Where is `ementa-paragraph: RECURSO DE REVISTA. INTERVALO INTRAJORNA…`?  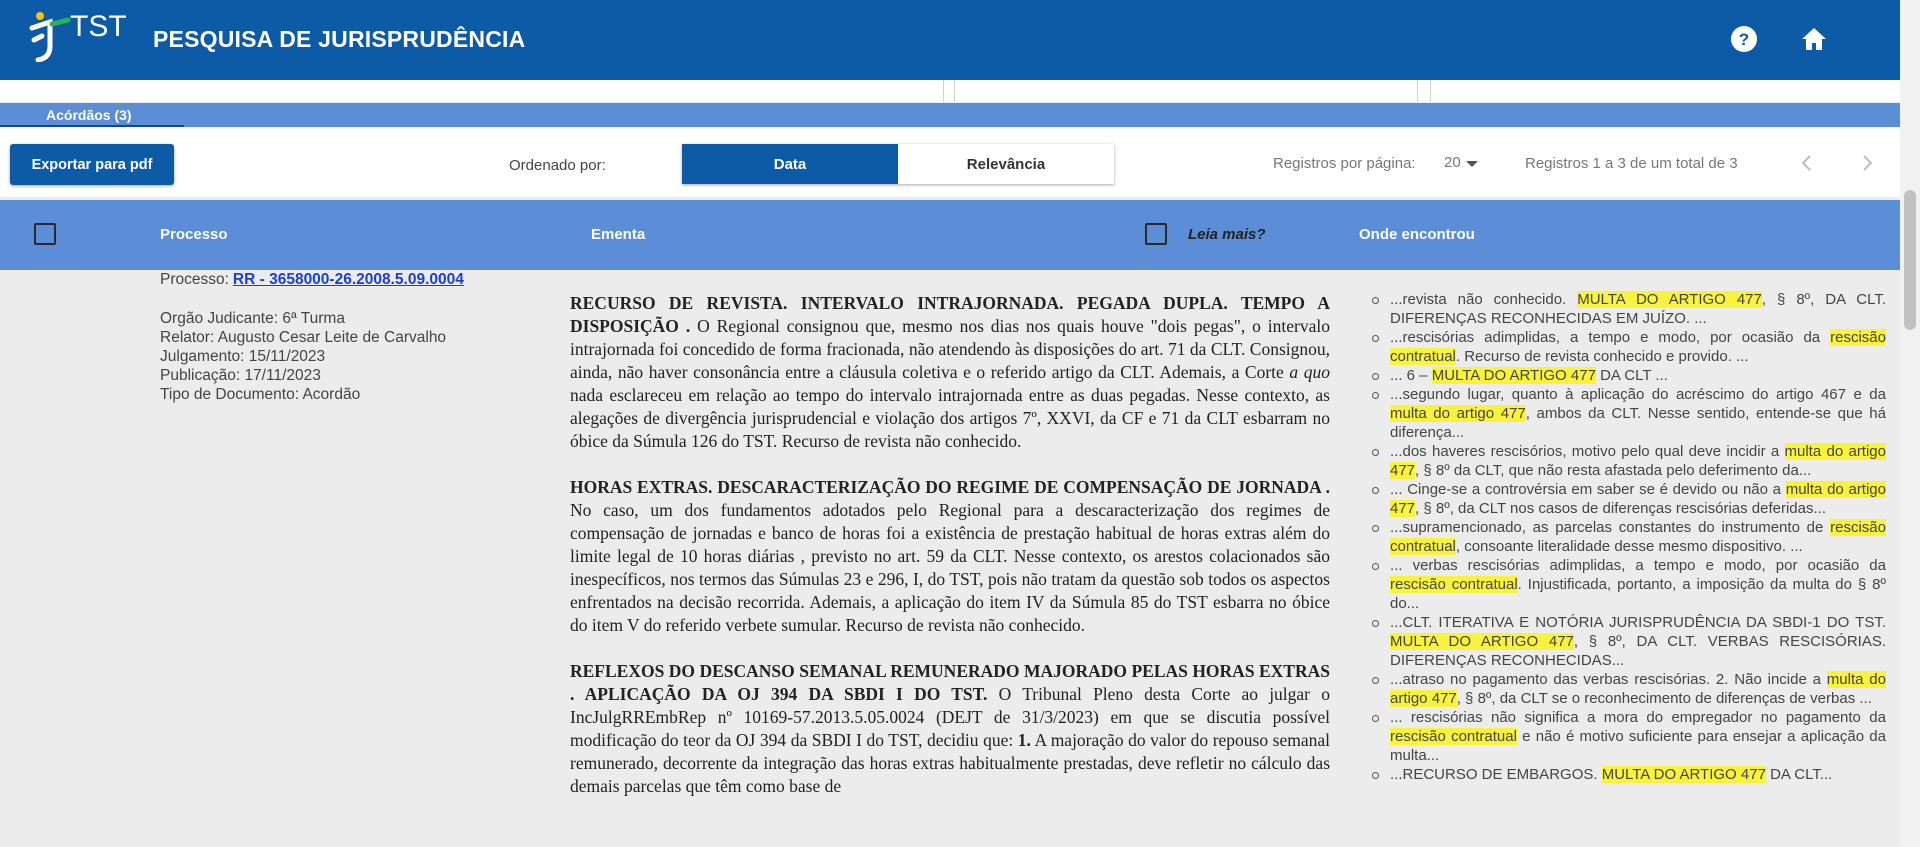 ementa-paragraph: RECURSO DE REVISTA. INTERVALO INTRAJORNA… is located at coordinates (950, 372).